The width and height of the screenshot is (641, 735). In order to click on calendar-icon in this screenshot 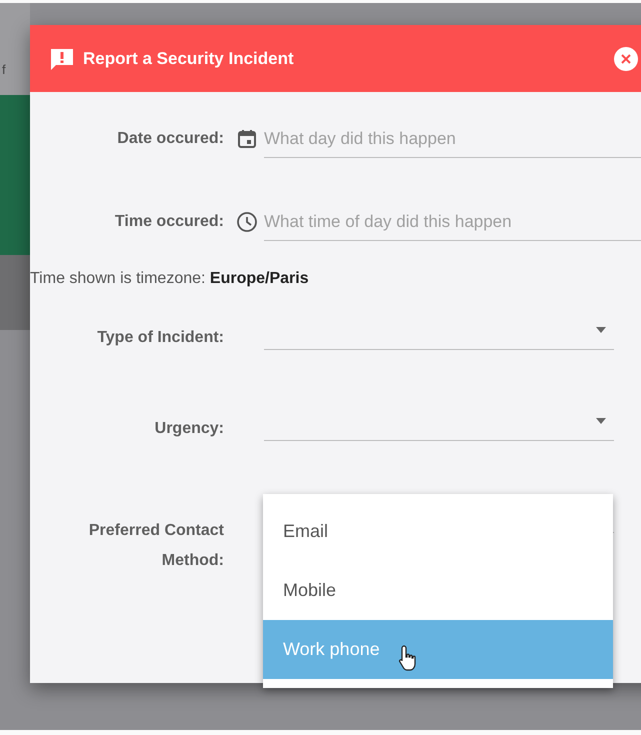, I will do `click(247, 139)`.